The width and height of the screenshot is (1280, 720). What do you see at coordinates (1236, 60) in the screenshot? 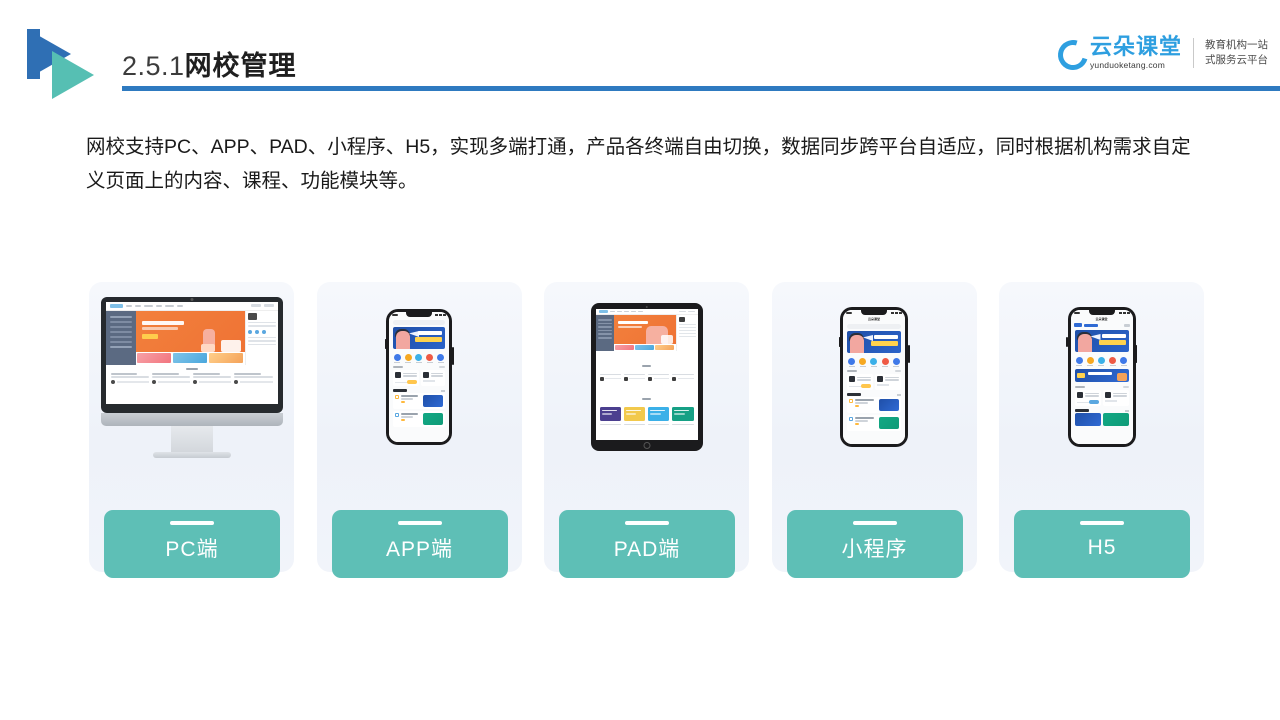
I see `brand-tagline-line2: 式服务云平台` at bounding box center [1236, 60].